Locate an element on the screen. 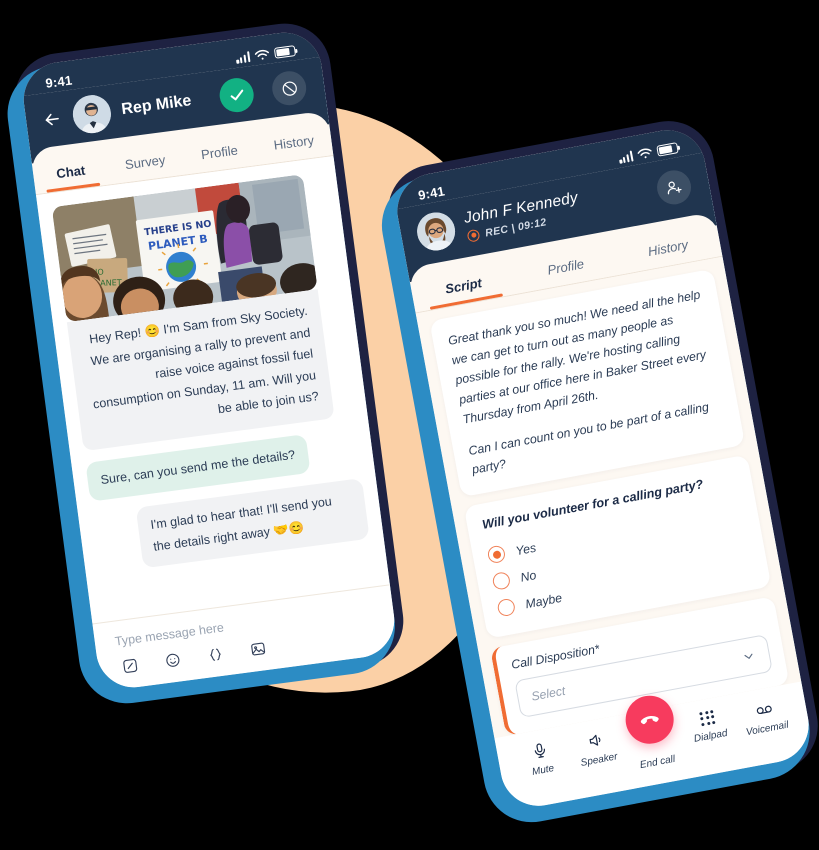  reject-button is located at coordinates (289, 88).